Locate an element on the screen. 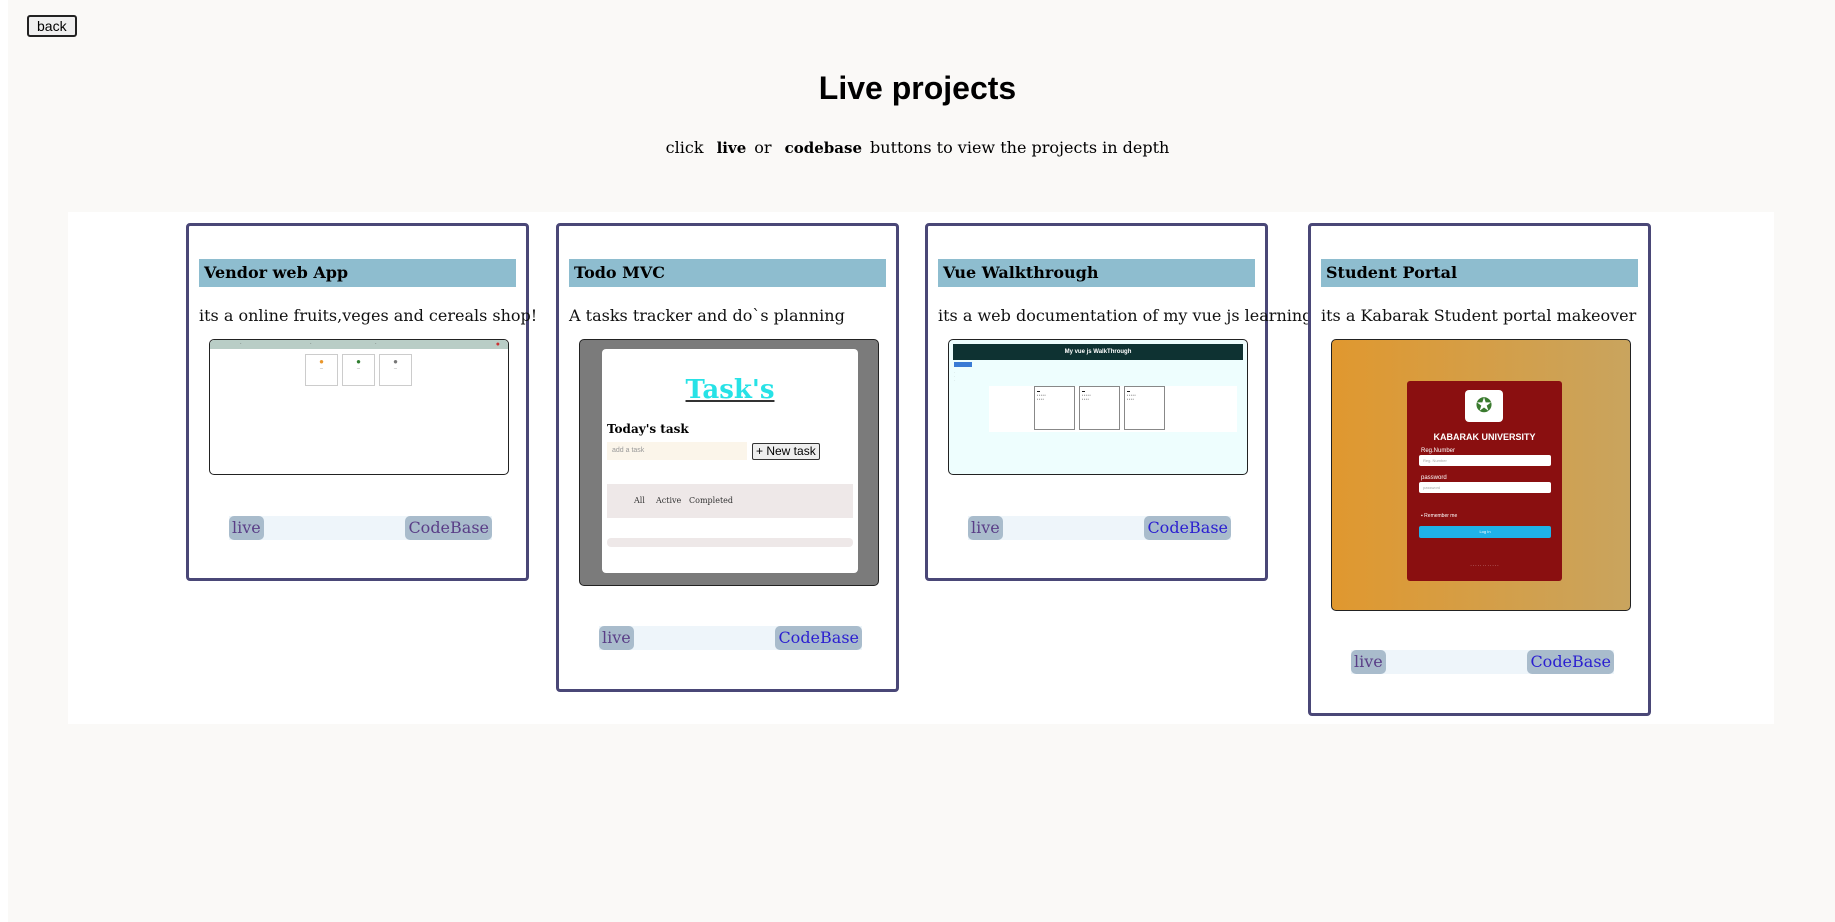  thumb-password-label: password is located at coordinates (1434, 478).